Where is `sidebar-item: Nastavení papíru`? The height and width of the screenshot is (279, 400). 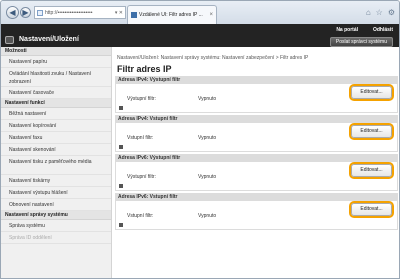
sidebar-item: Nastavení papíru is located at coordinates (56, 62).